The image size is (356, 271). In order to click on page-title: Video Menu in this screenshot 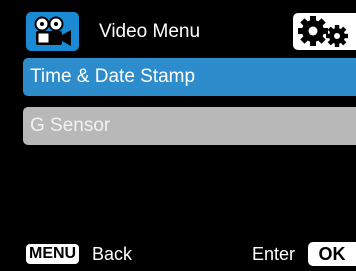, I will do `click(150, 31)`.